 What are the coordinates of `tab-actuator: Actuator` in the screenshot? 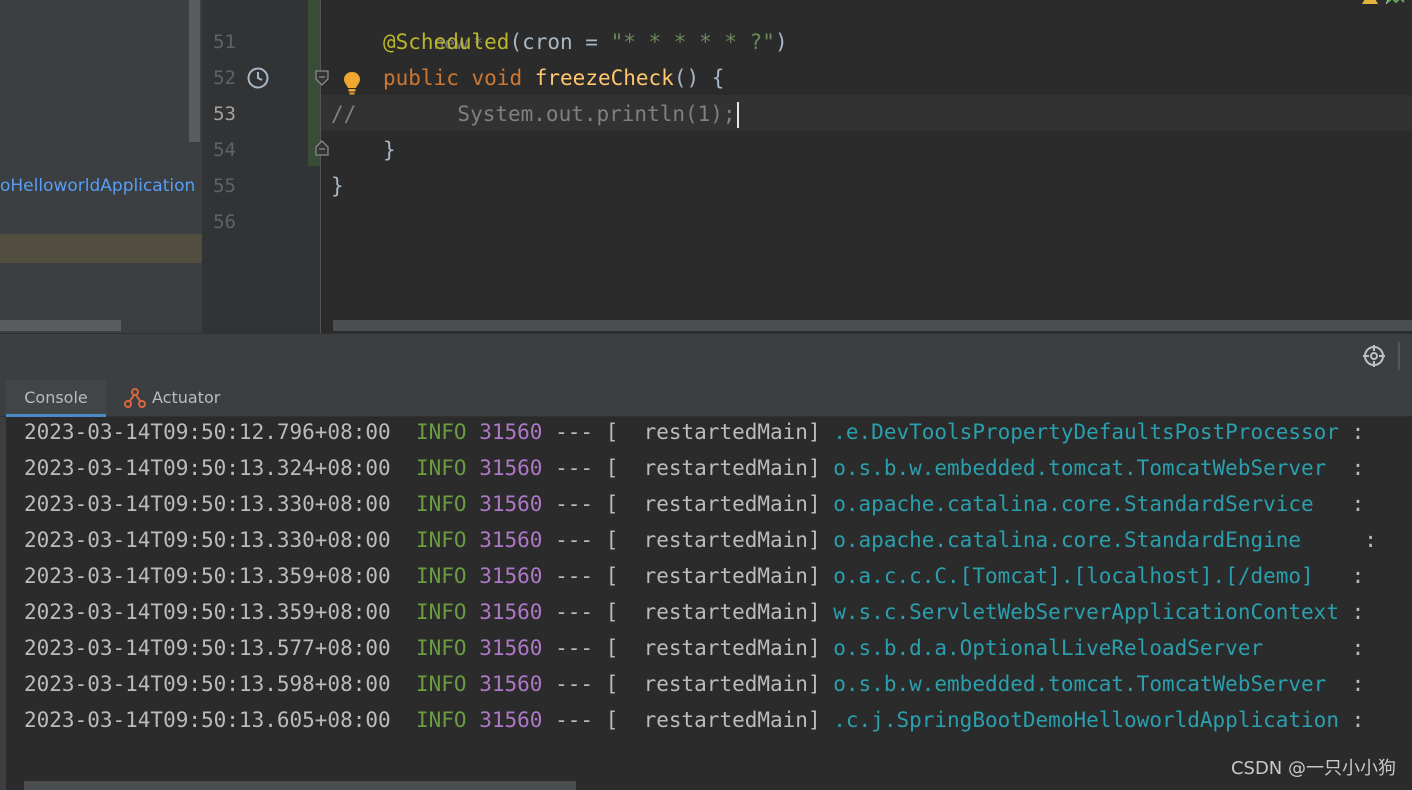 It's located at (171, 398).